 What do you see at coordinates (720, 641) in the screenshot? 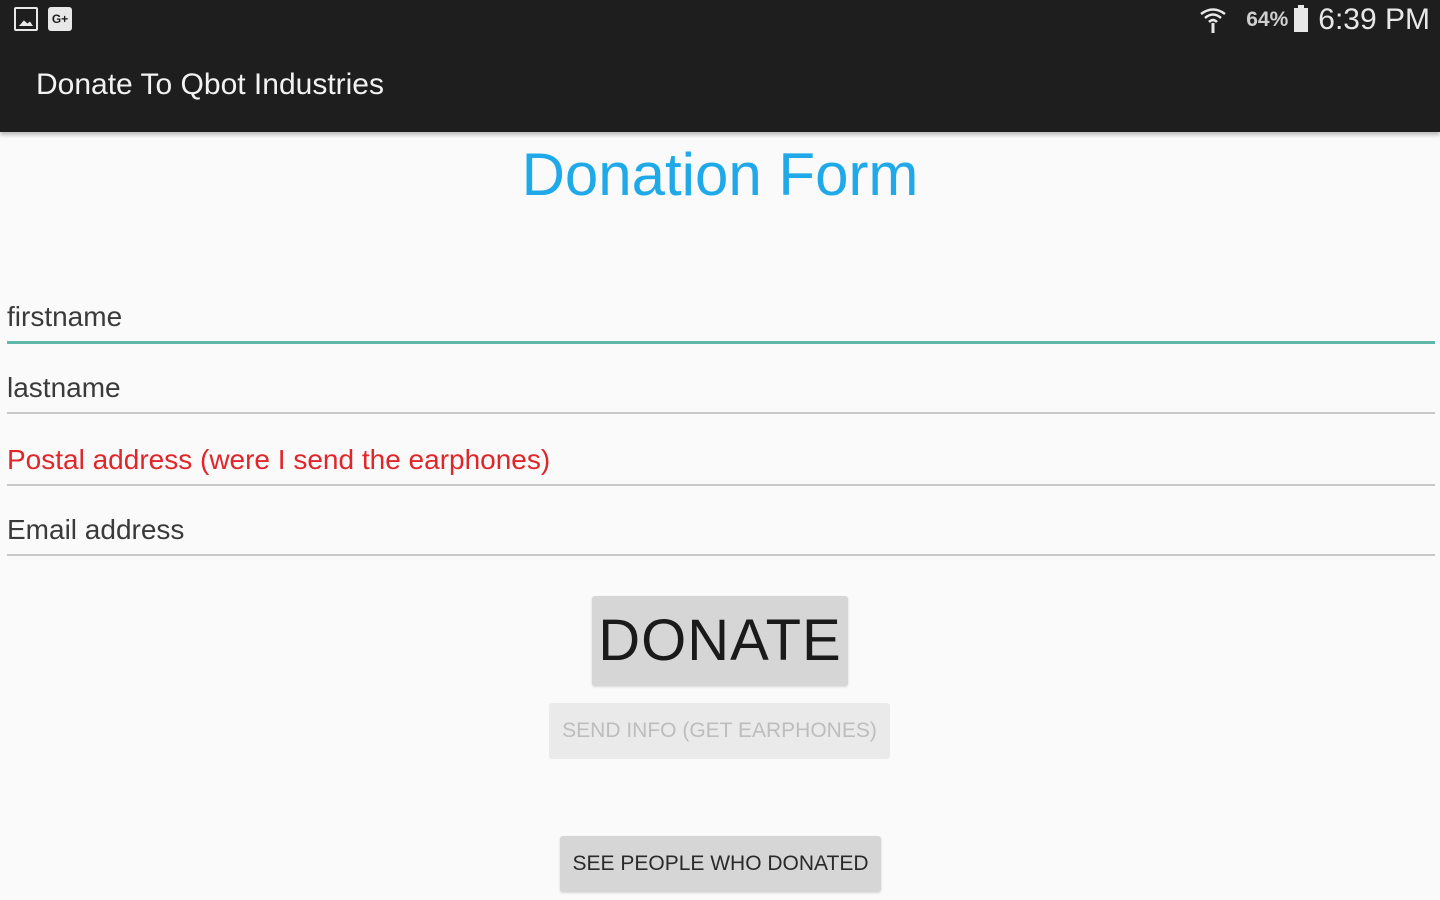
I see `donate-button: DONATE` at bounding box center [720, 641].